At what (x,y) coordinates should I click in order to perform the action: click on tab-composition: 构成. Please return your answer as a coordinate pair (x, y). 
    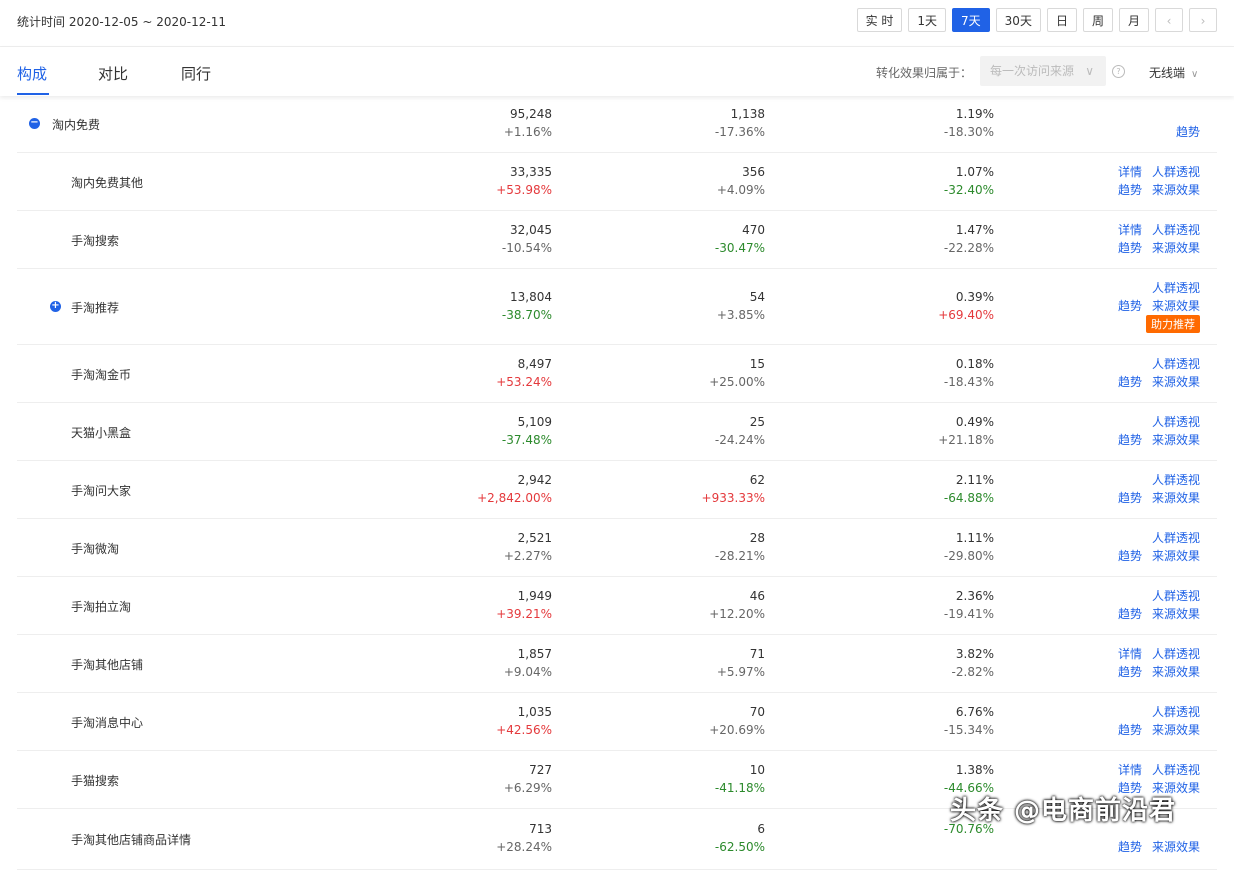
    Looking at the image, I should click on (32, 73).